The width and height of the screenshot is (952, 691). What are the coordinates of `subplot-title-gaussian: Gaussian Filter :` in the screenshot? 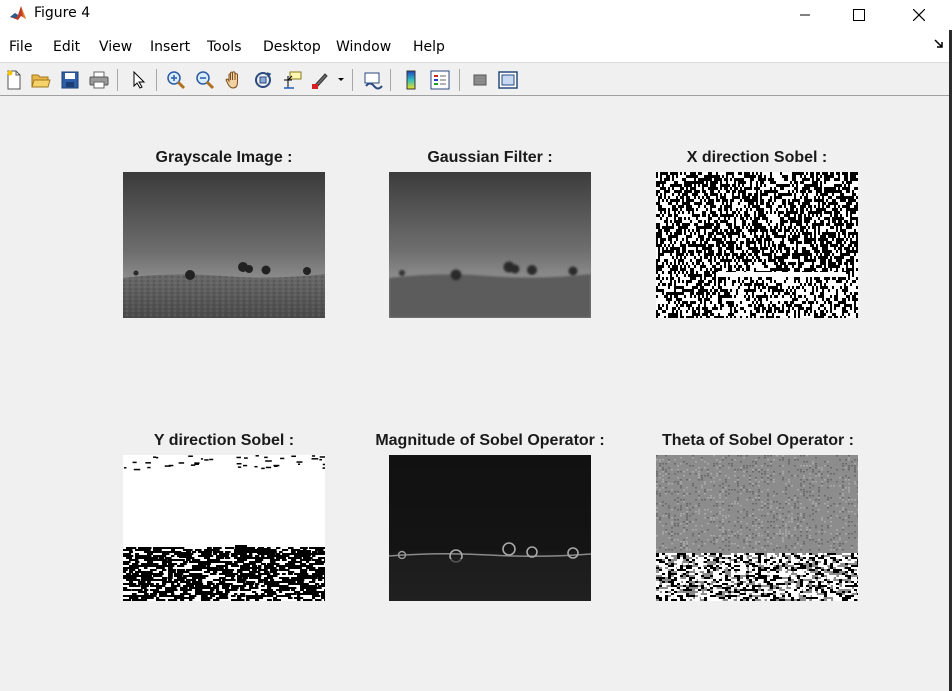 It's located at (490, 157).